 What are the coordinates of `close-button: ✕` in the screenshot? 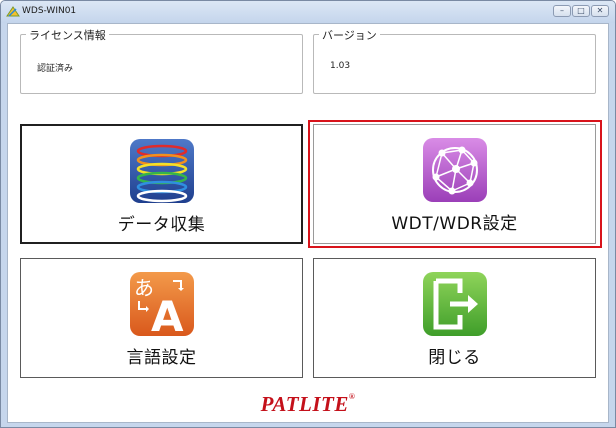 It's located at (600, 11).